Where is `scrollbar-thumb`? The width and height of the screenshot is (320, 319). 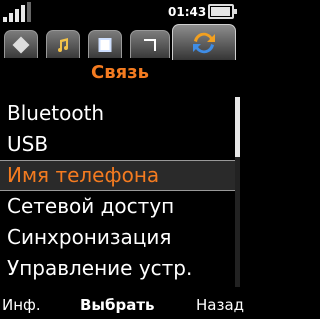 scrollbar-thumb is located at coordinates (237, 127).